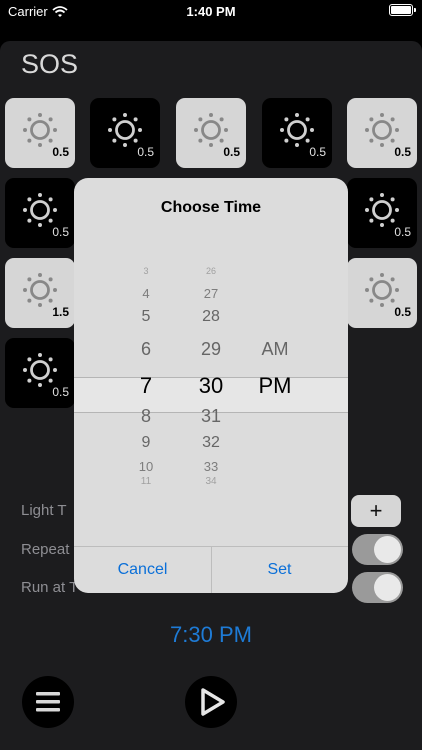  I want to click on minute-option: 31, so click(211, 416).